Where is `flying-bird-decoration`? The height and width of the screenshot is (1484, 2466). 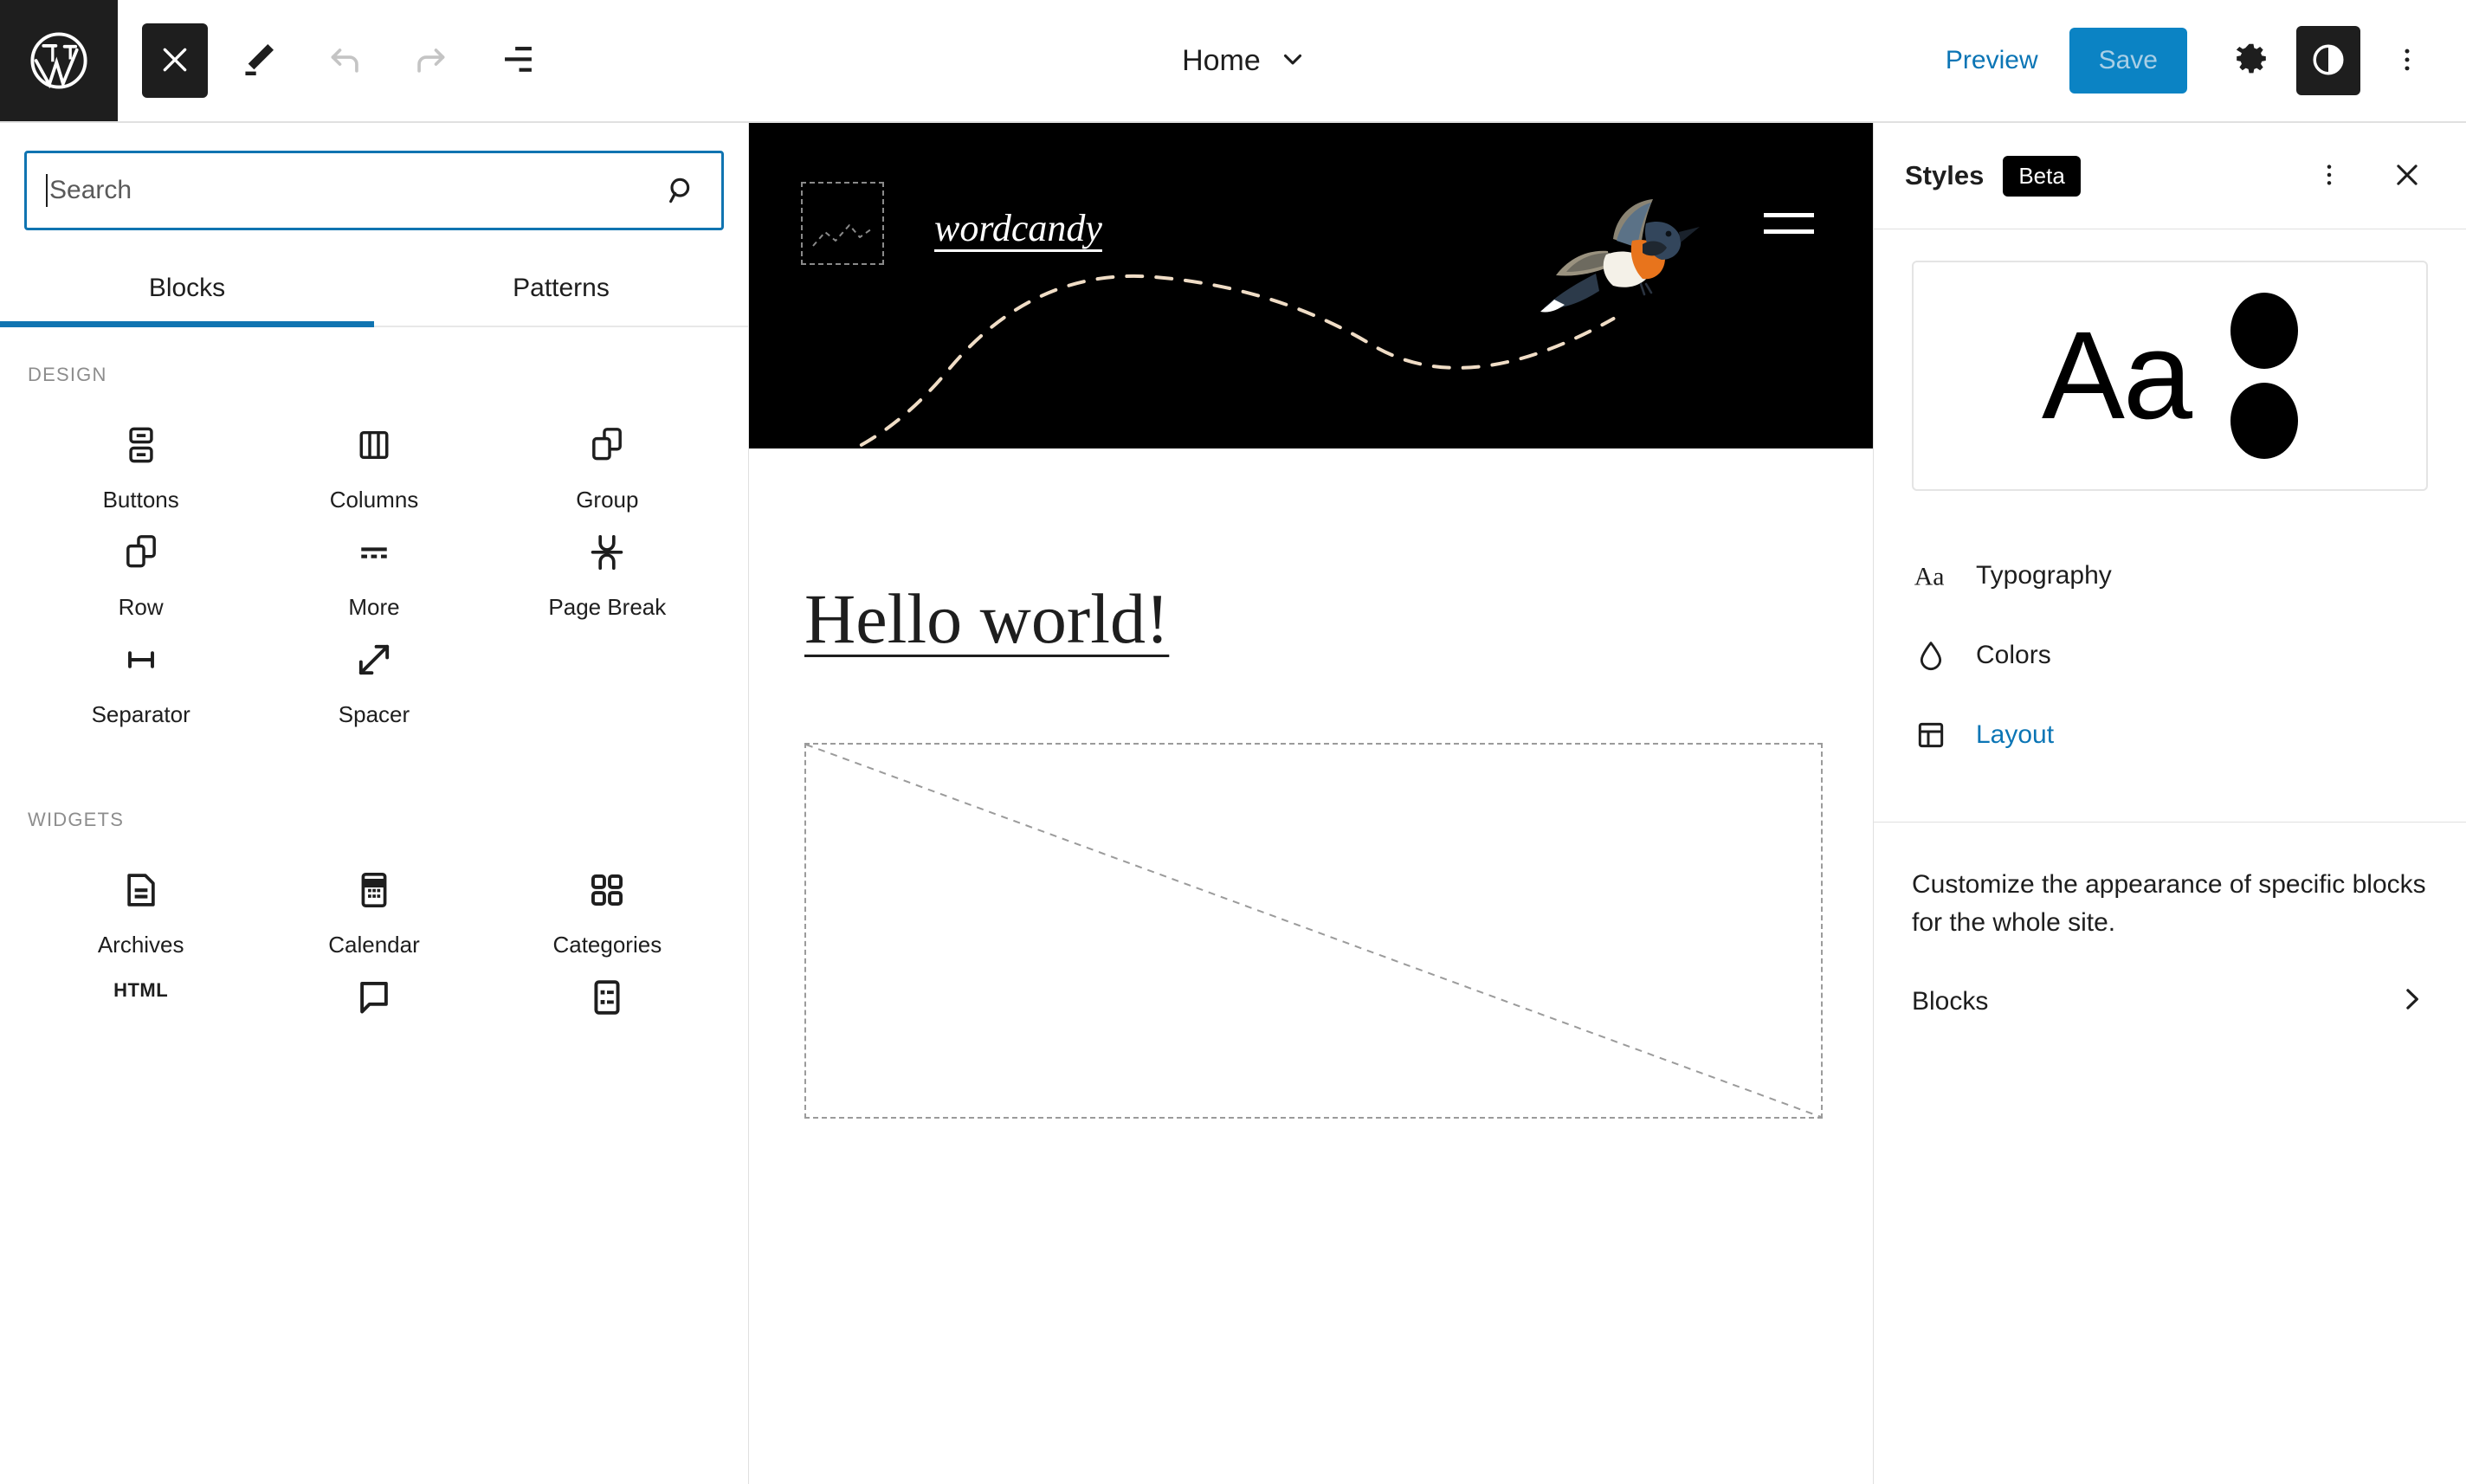 flying-bird-decoration is located at coordinates (1311, 323).